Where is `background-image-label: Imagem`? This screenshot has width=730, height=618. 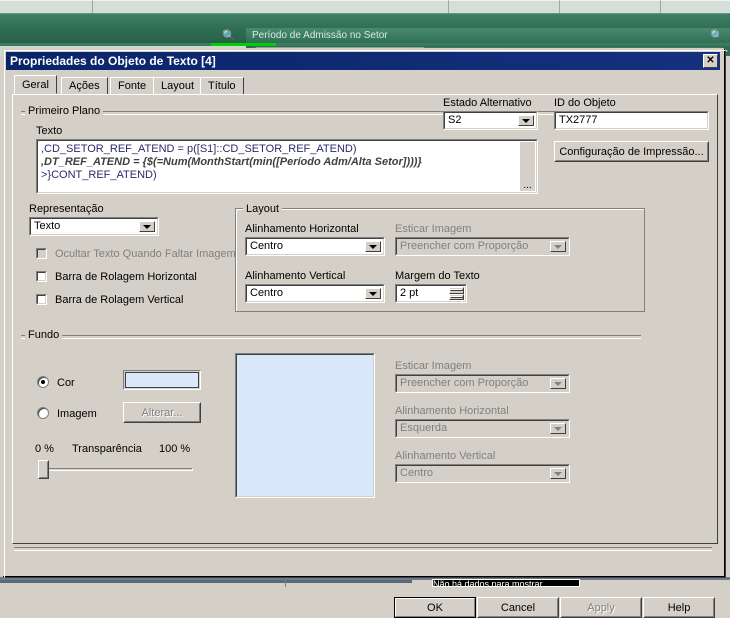 background-image-label: Imagem is located at coordinates (77, 414).